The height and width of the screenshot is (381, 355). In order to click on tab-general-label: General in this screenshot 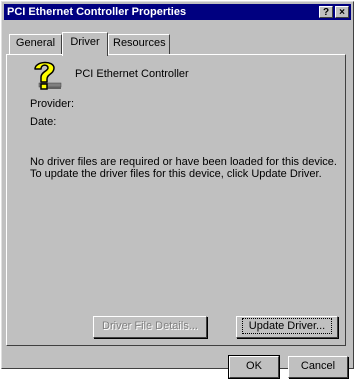, I will do `click(35, 43)`.